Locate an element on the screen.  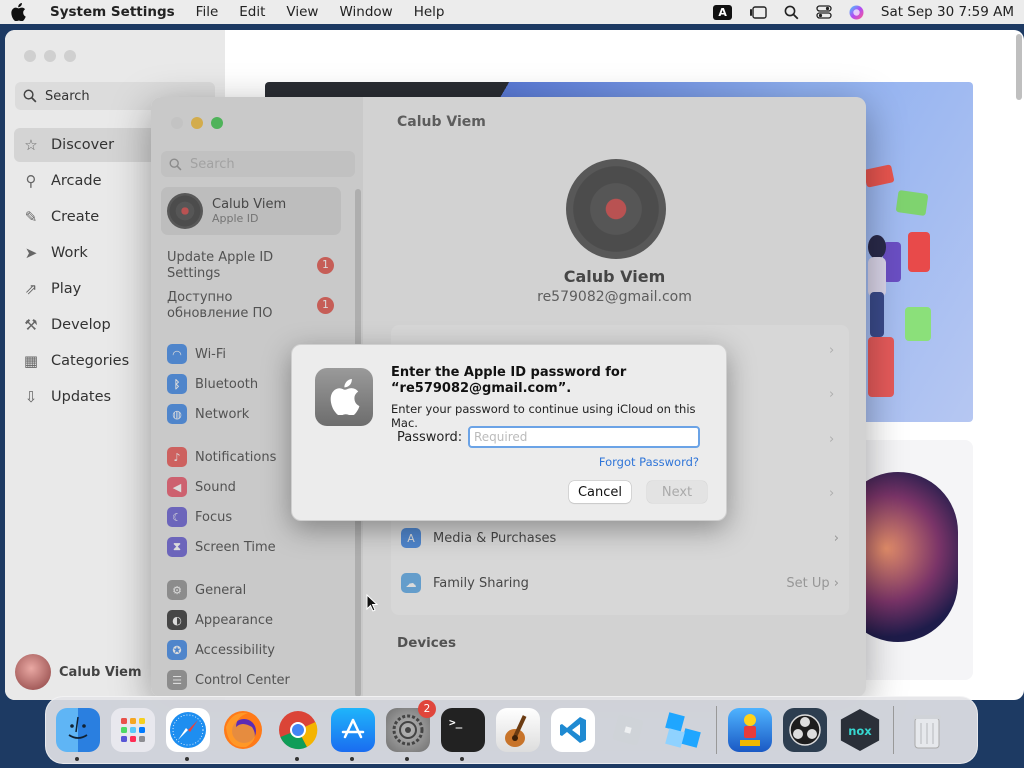
password-label: Password: is located at coordinates (430, 437).